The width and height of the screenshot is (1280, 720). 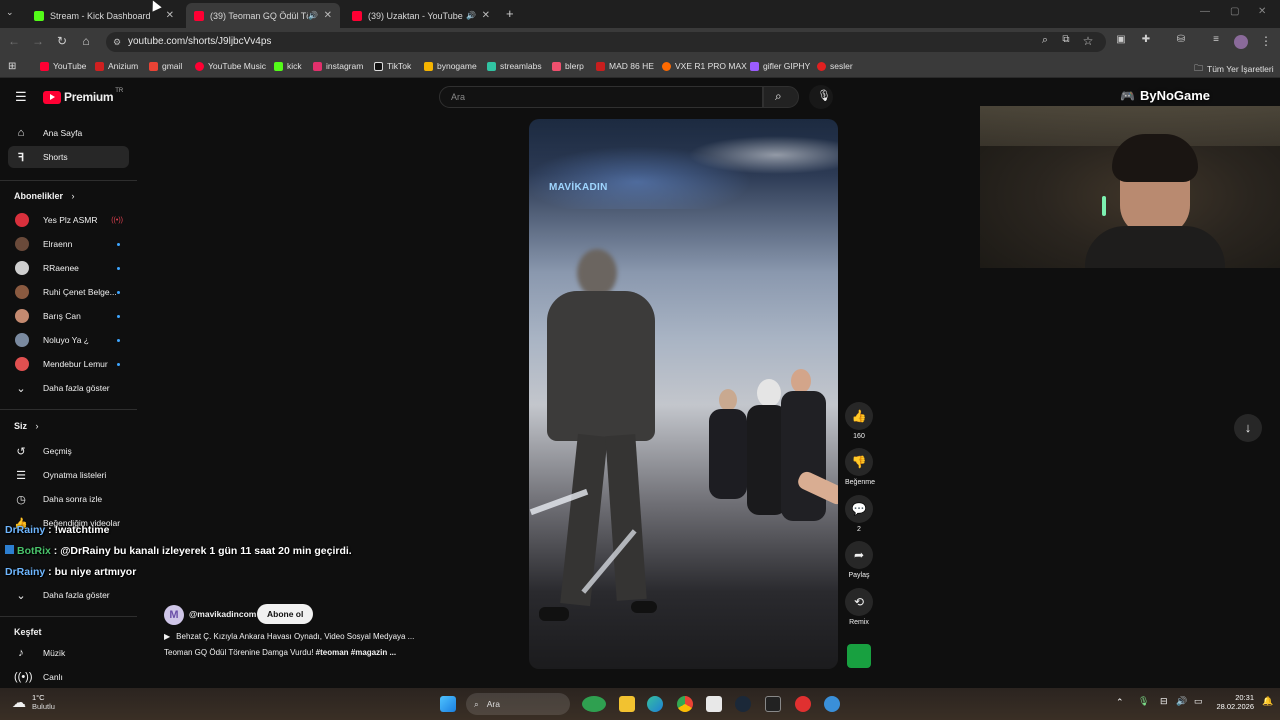 I want to click on notification-bell-icon: 🔔, so click(x=1267, y=701).